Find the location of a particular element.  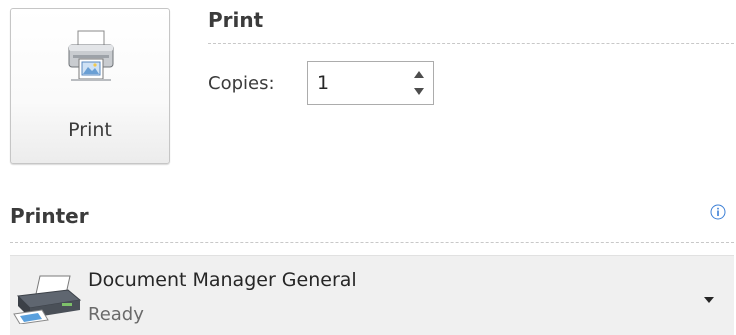

print-button: Print is located at coordinates (90, 86).